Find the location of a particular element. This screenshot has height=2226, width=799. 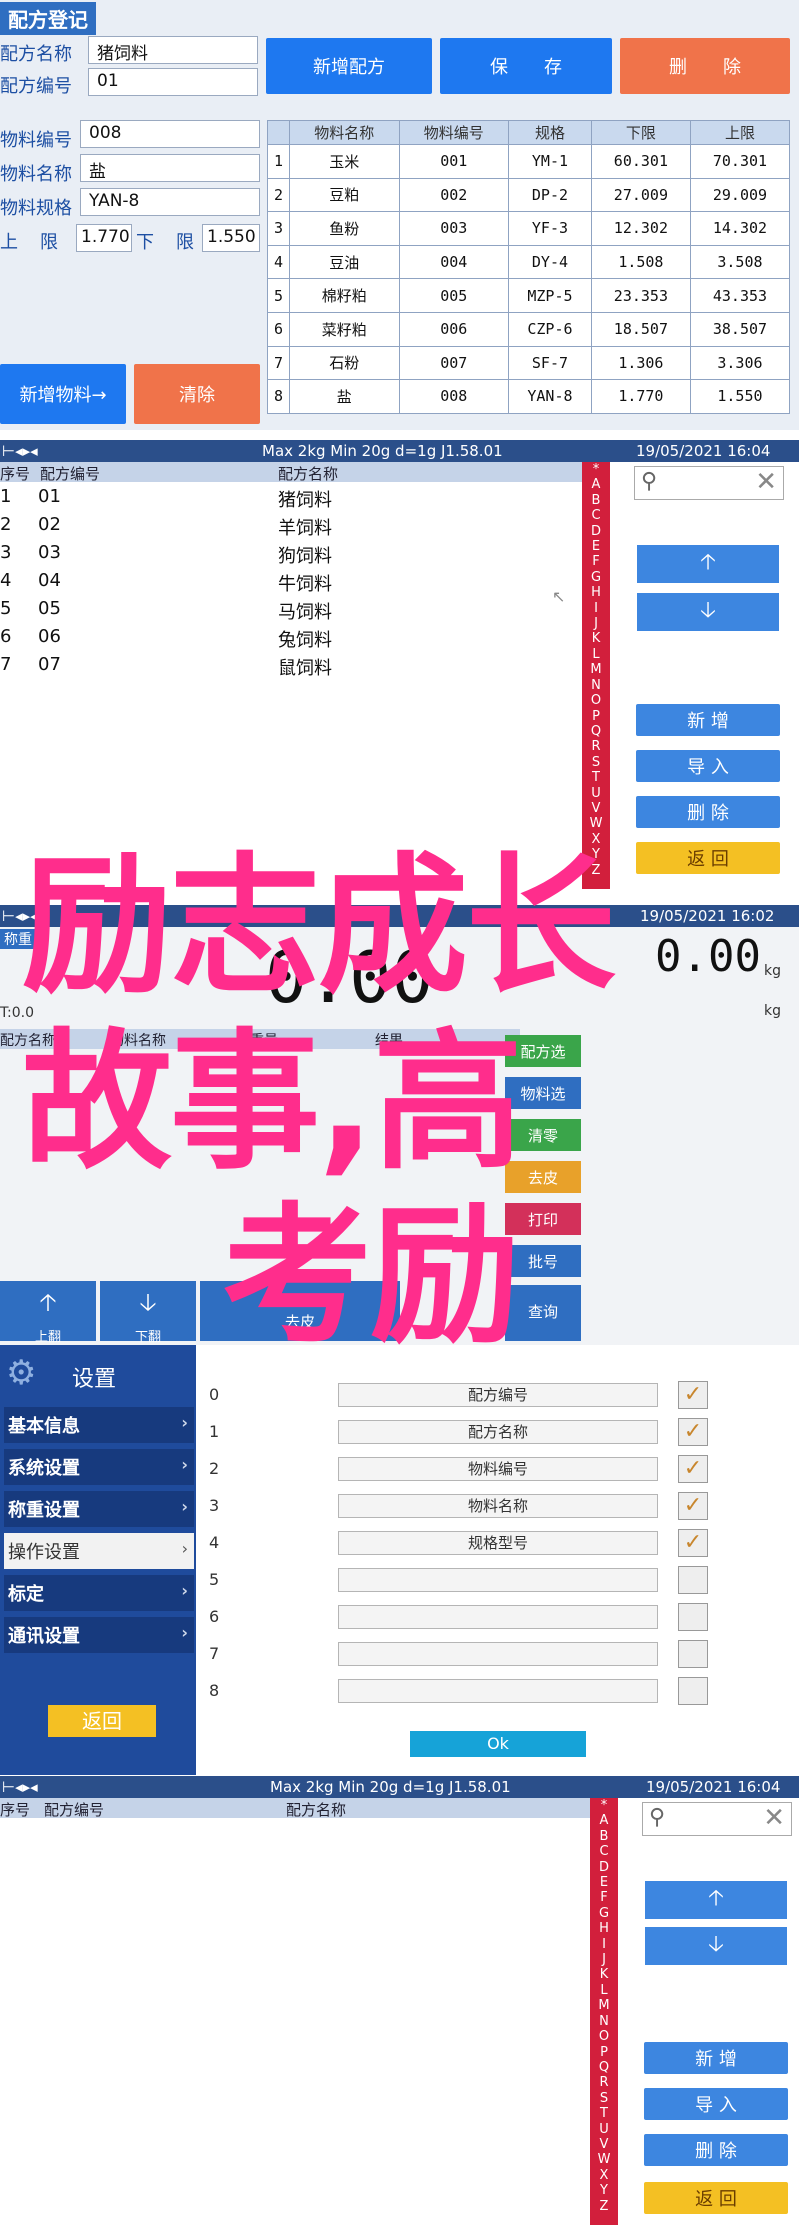

back-button: 返回 is located at coordinates (102, 1721).